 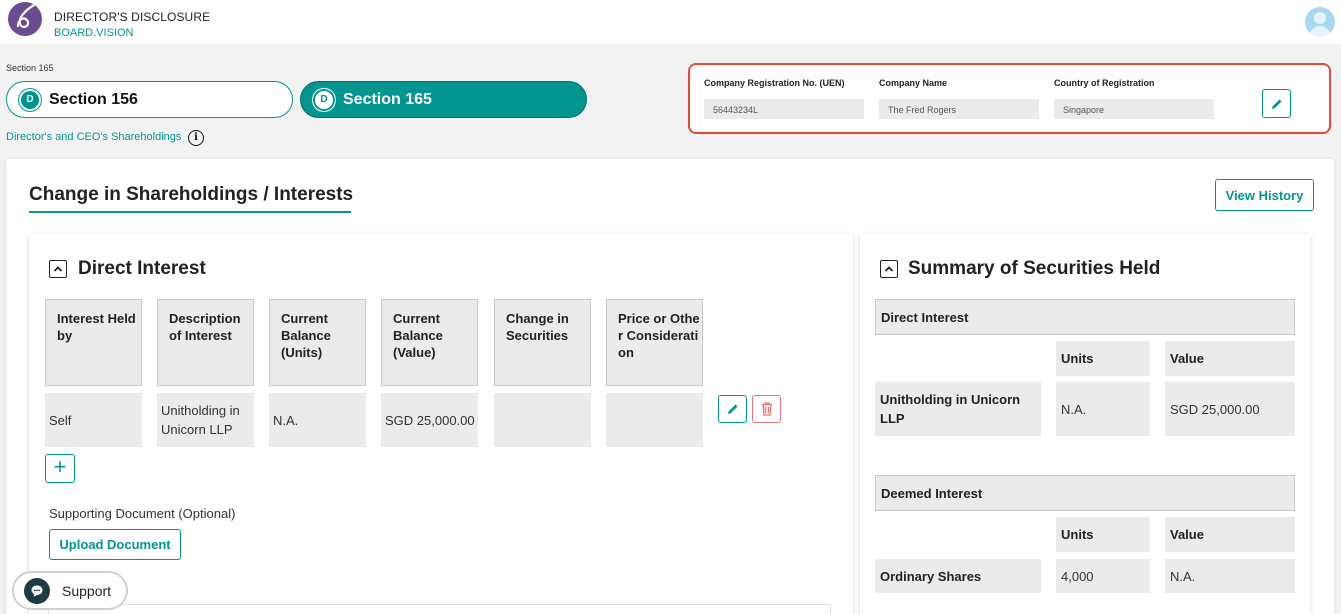 What do you see at coordinates (25, 19) in the screenshot?
I see `board-vision-logo` at bounding box center [25, 19].